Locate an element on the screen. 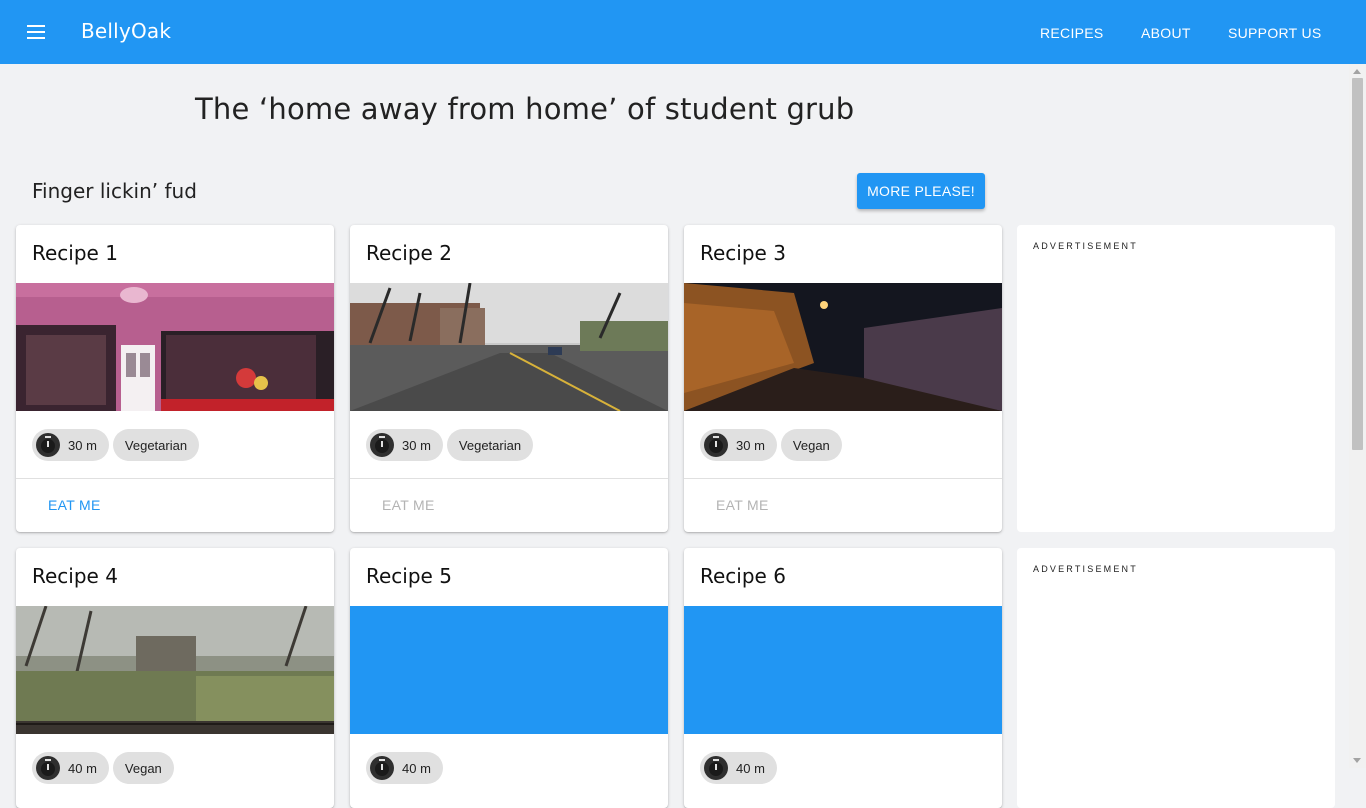  section-title: Finger lickin’ fud is located at coordinates (114, 191).